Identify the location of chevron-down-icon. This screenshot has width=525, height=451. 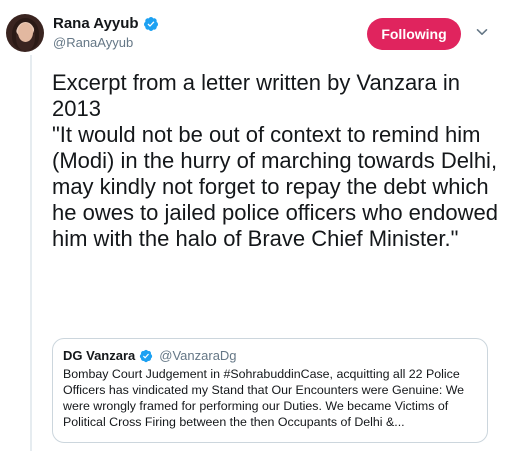
(482, 32).